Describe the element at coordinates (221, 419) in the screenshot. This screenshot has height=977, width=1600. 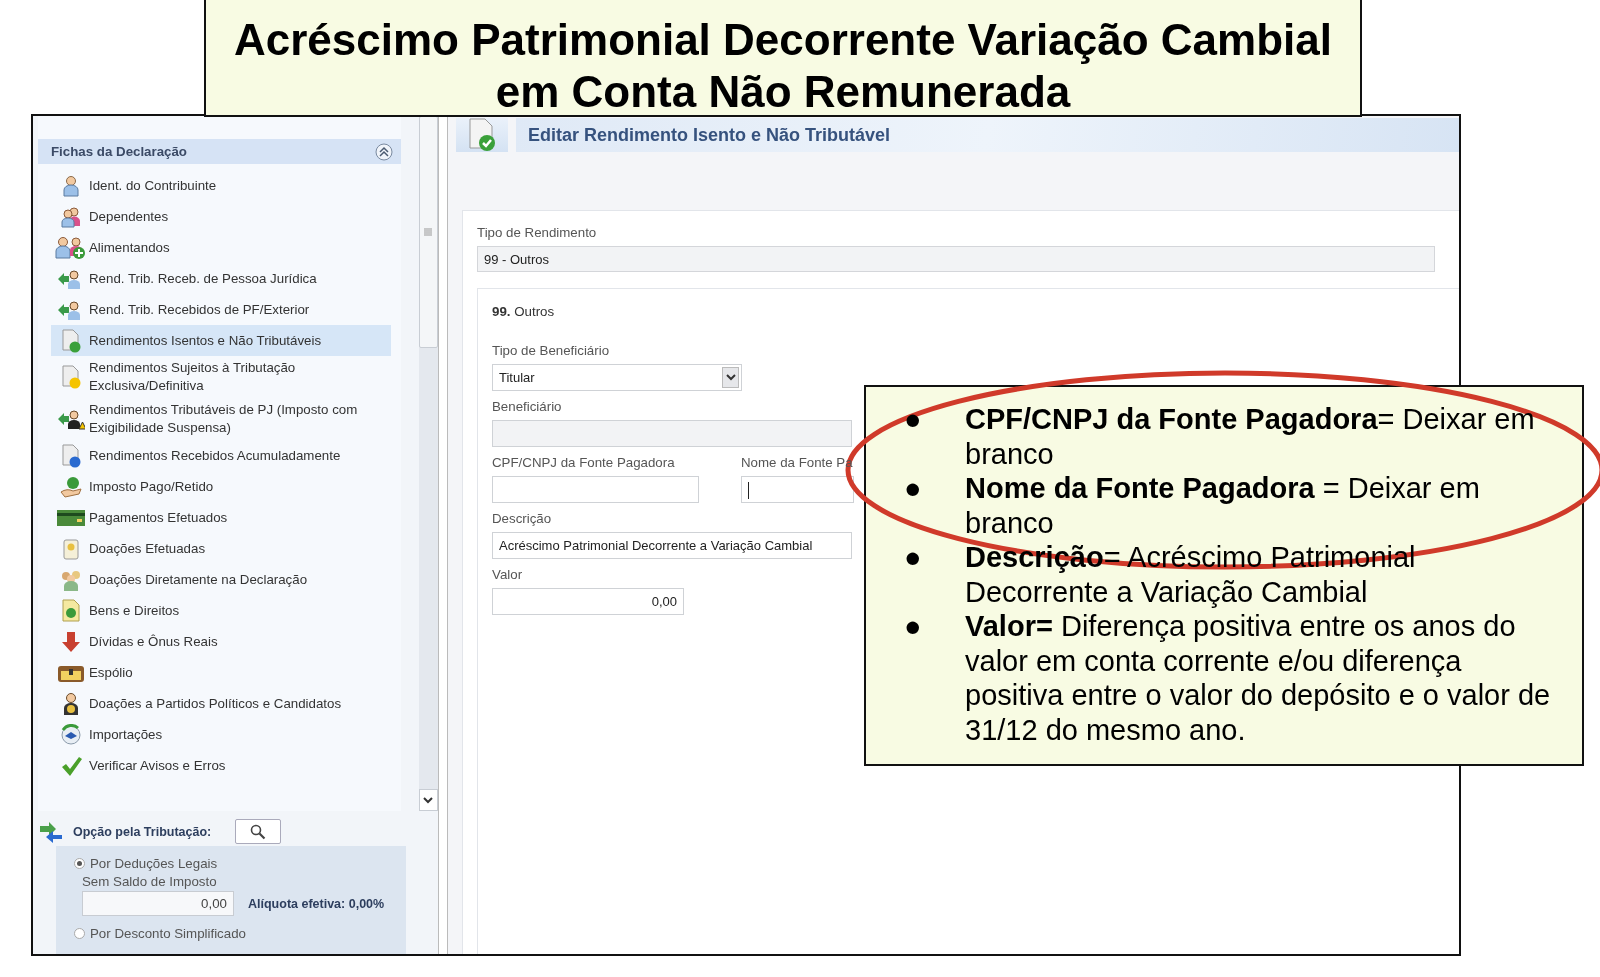
I see `sidebar-item: Rendimentos Tributáveis de PJ (Imposto com Exigibilidade Suspensa)` at that location.